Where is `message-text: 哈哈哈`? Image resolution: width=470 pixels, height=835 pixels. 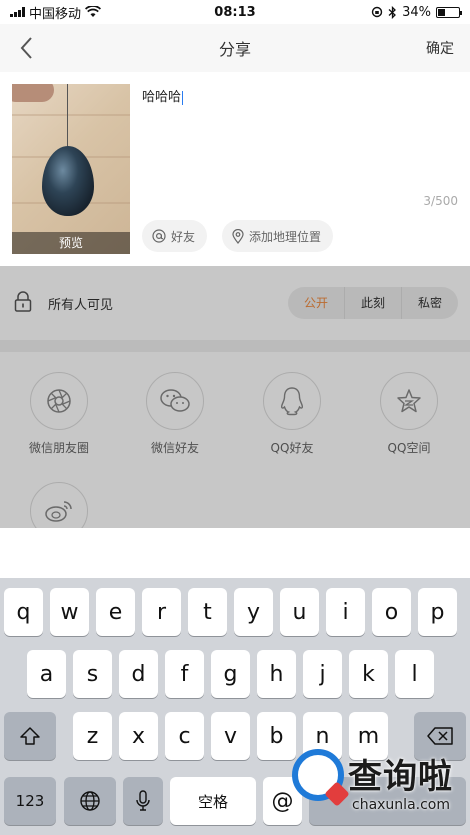 message-text: 哈哈哈 is located at coordinates (162, 97).